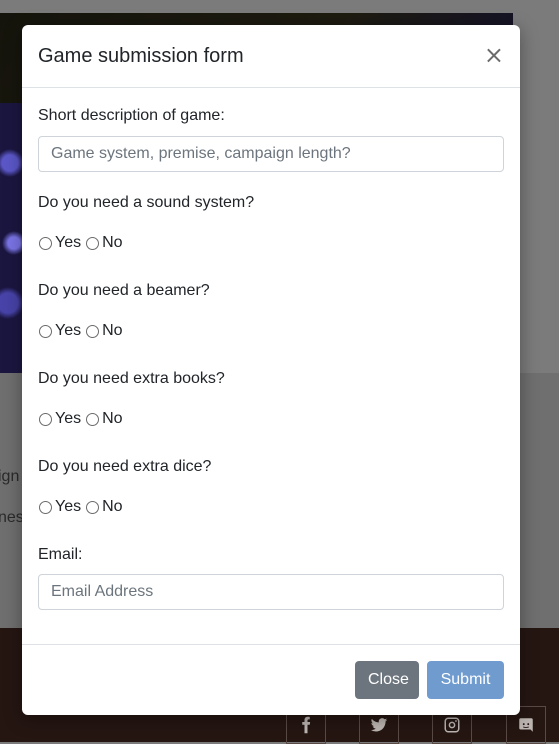 The height and width of the screenshot is (744, 559). I want to click on extra-books-options: Yes No, so click(80, 419).